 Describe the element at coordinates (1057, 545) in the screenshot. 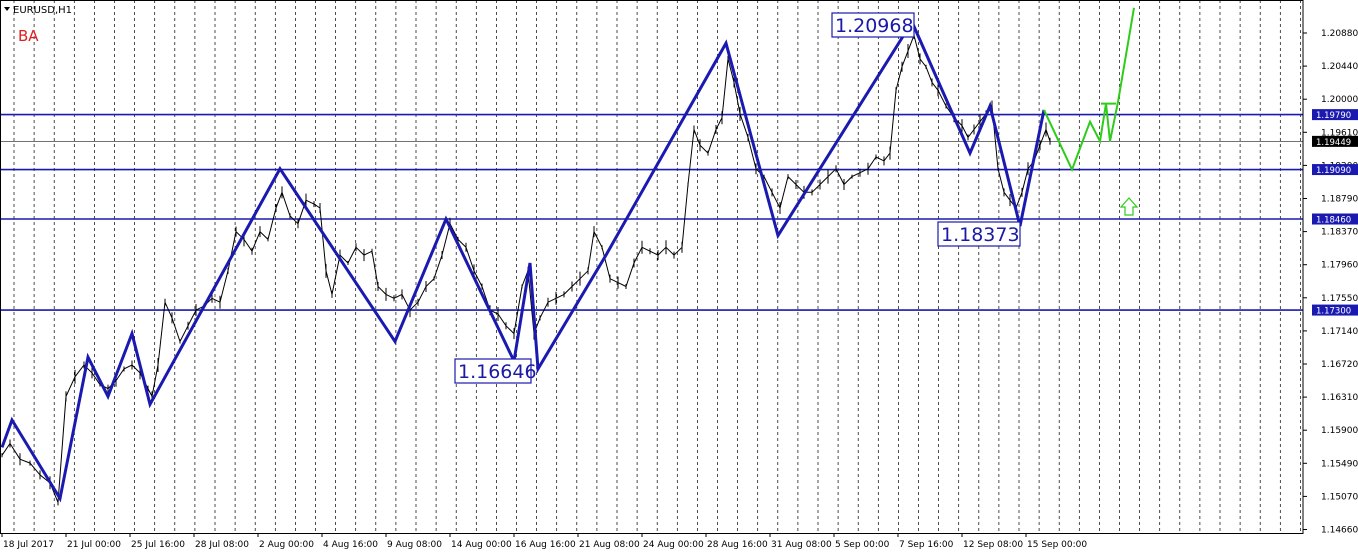

I see `x-tick-label: 15 Sep 00:00` at that location.